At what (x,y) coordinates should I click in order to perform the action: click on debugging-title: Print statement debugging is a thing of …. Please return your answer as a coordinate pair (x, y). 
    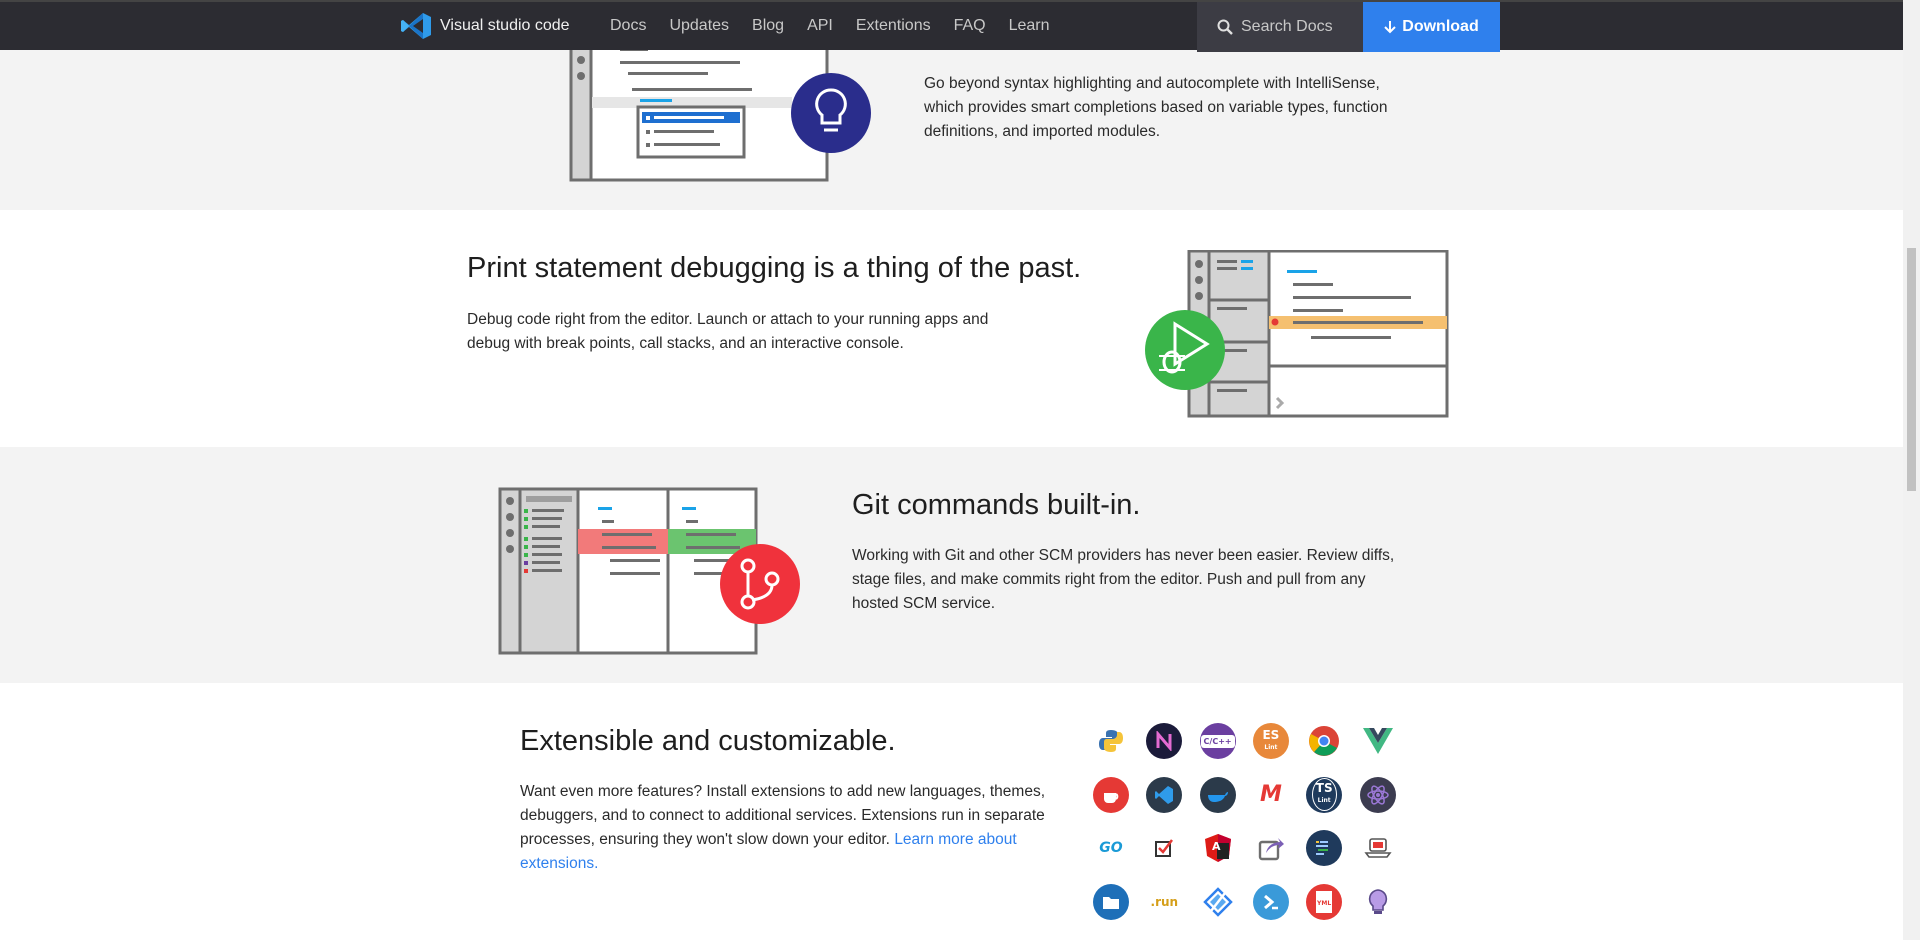
    Looking at the image, I should click on (774, 268).